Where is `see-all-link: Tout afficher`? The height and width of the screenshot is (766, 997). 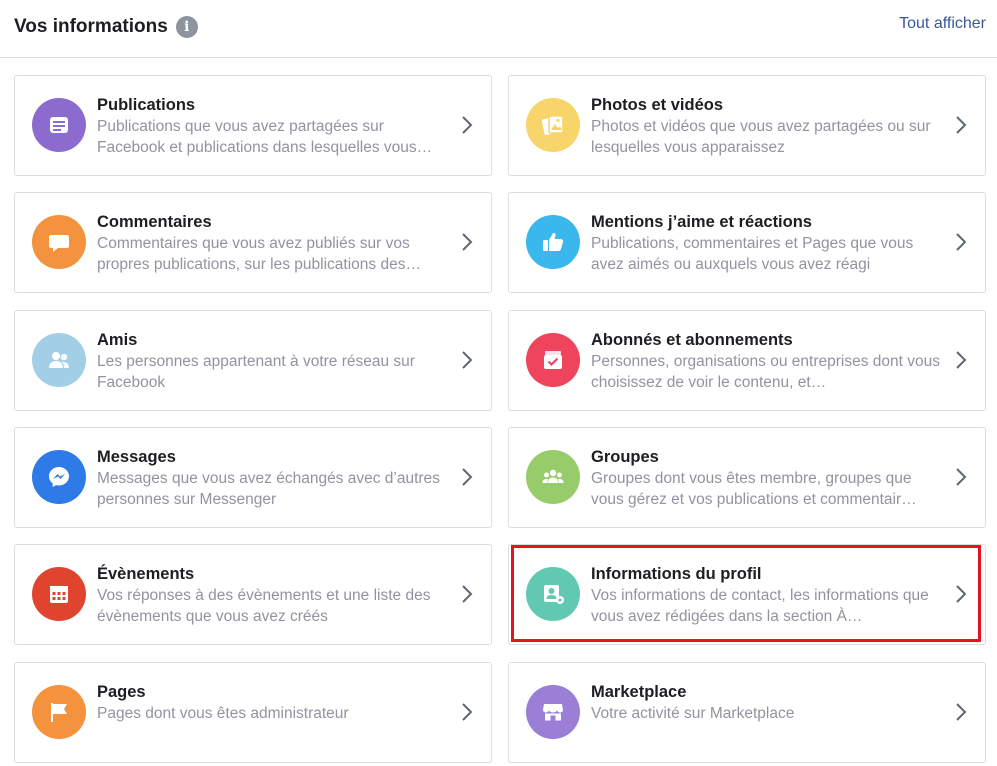 see-all-link: Tout afficher is located at coordinates (942, 24).